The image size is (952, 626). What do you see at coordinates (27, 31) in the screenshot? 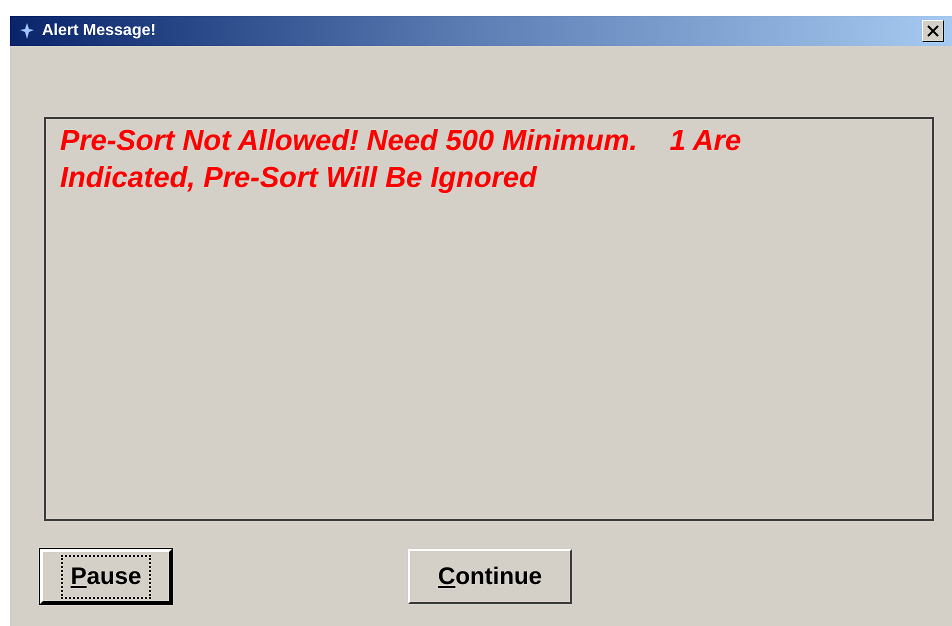
I see `app-icon` at bounding box center [27, 31].